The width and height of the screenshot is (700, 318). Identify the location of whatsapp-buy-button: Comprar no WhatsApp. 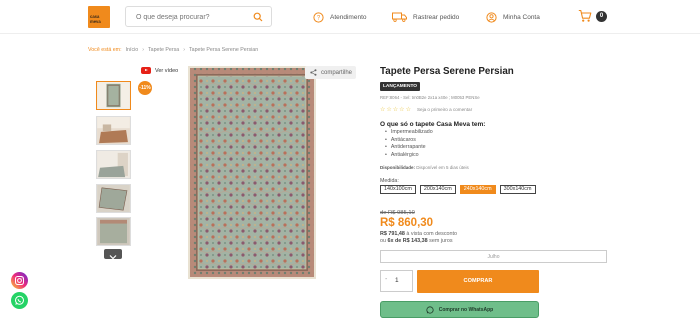
(459, 309).